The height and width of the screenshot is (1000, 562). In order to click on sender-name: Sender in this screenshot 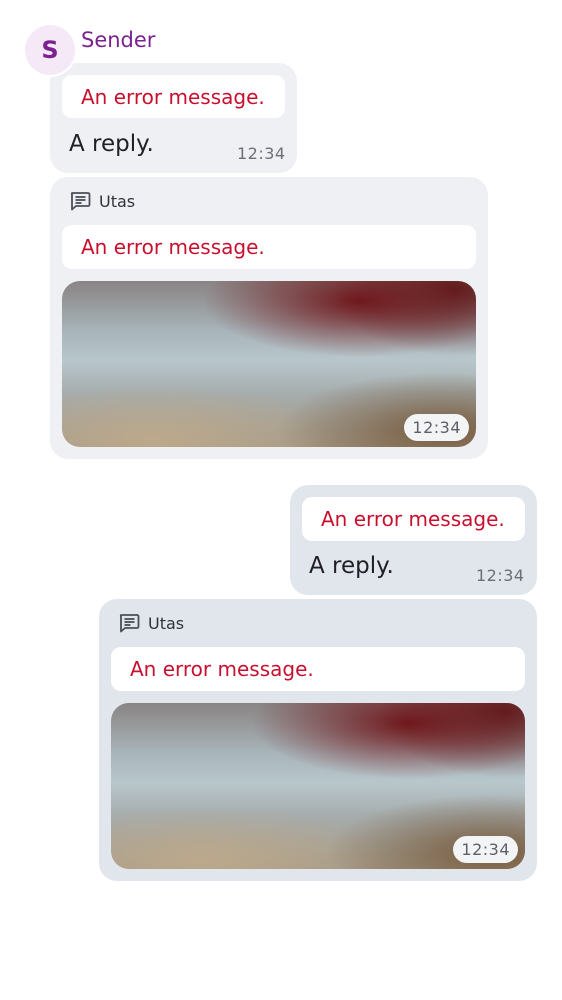, I will do `click(118, 40)`.